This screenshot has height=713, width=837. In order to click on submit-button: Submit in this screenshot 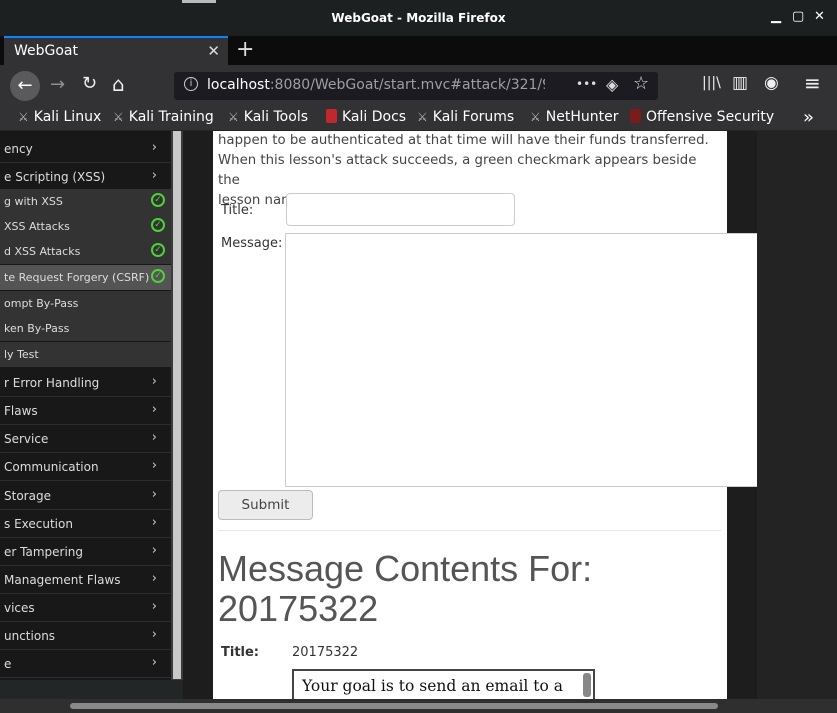, I will do `click(265, 505)`.